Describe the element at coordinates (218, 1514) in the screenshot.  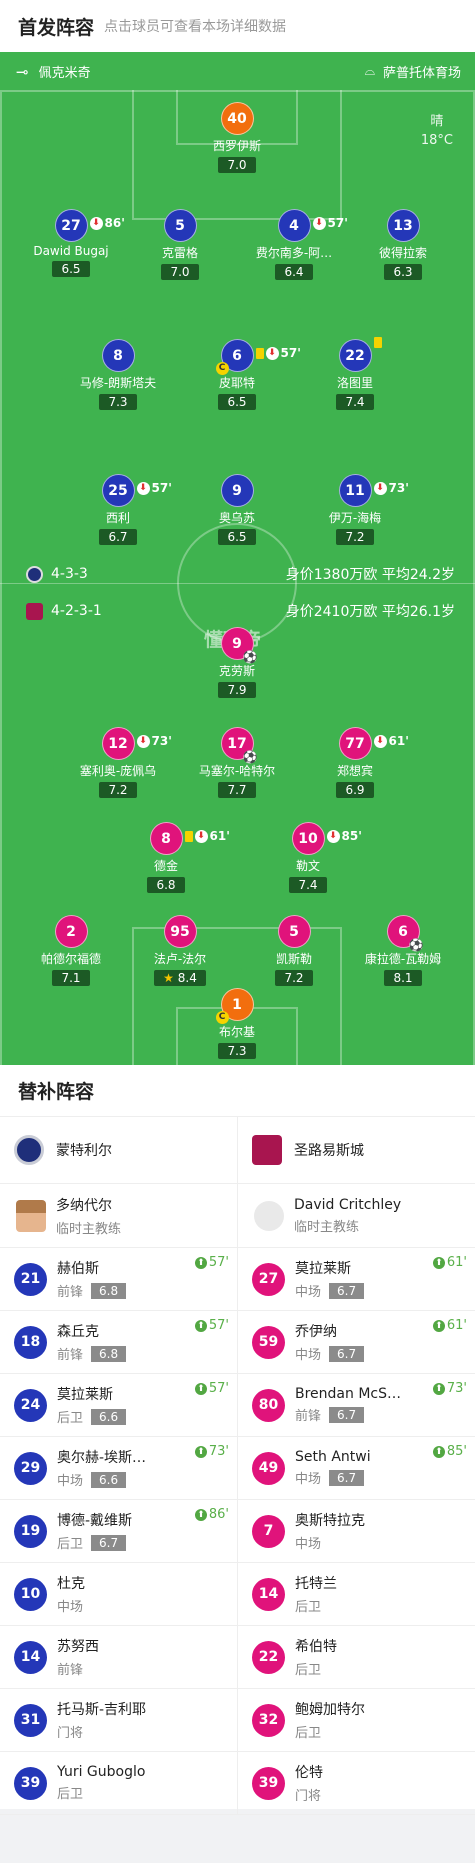
I see `sub-in-minute: 86'` at that location.